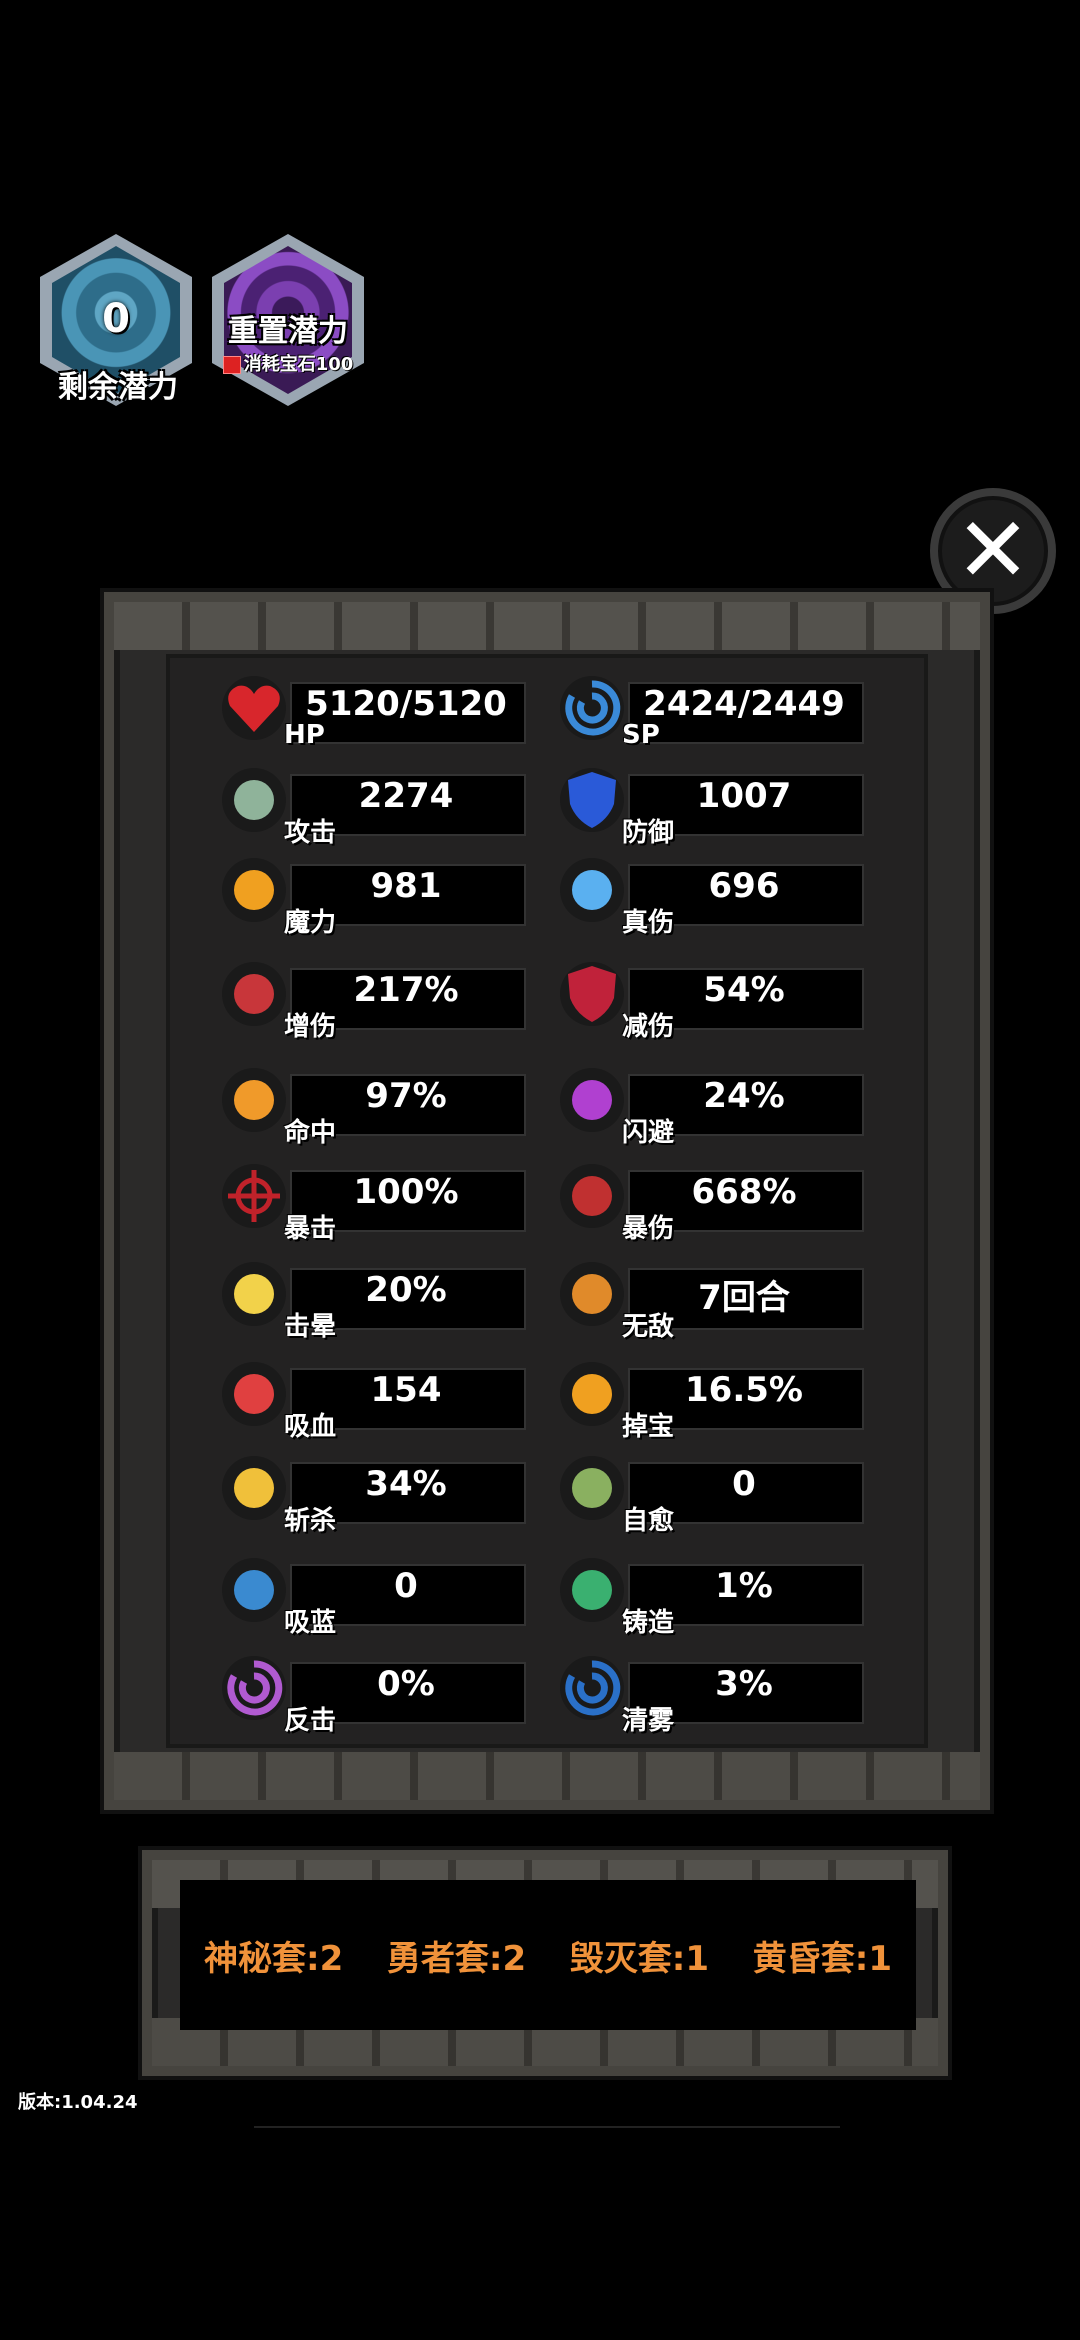  I want to click on fist-icon, so click(254, 994).